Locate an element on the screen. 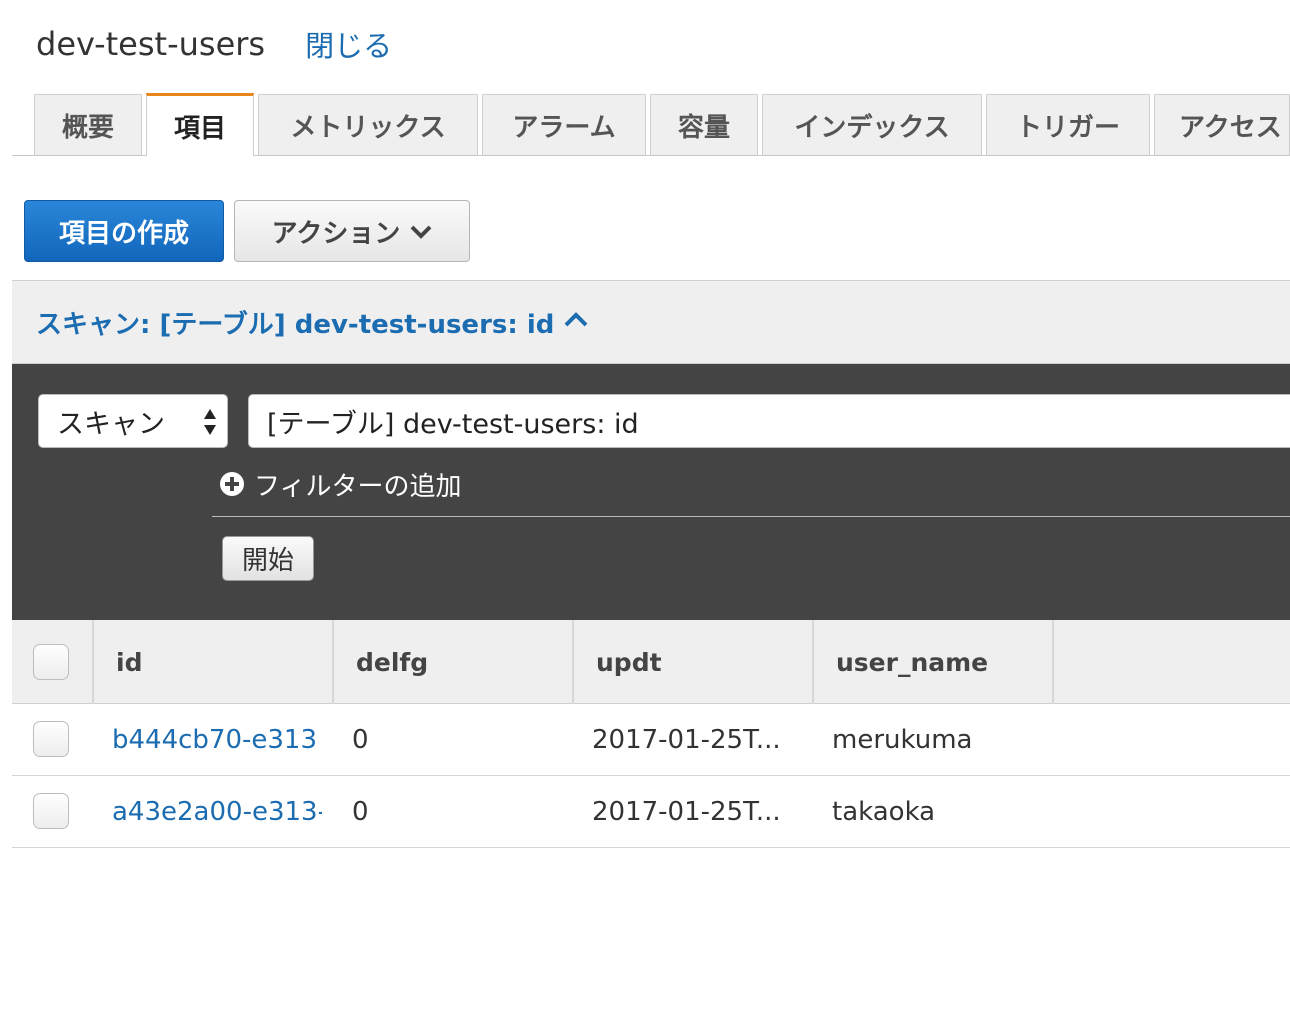 This screenshot has height=1022, width=1290. cell-user-name: takaoka is located at coordinates (884, 812).